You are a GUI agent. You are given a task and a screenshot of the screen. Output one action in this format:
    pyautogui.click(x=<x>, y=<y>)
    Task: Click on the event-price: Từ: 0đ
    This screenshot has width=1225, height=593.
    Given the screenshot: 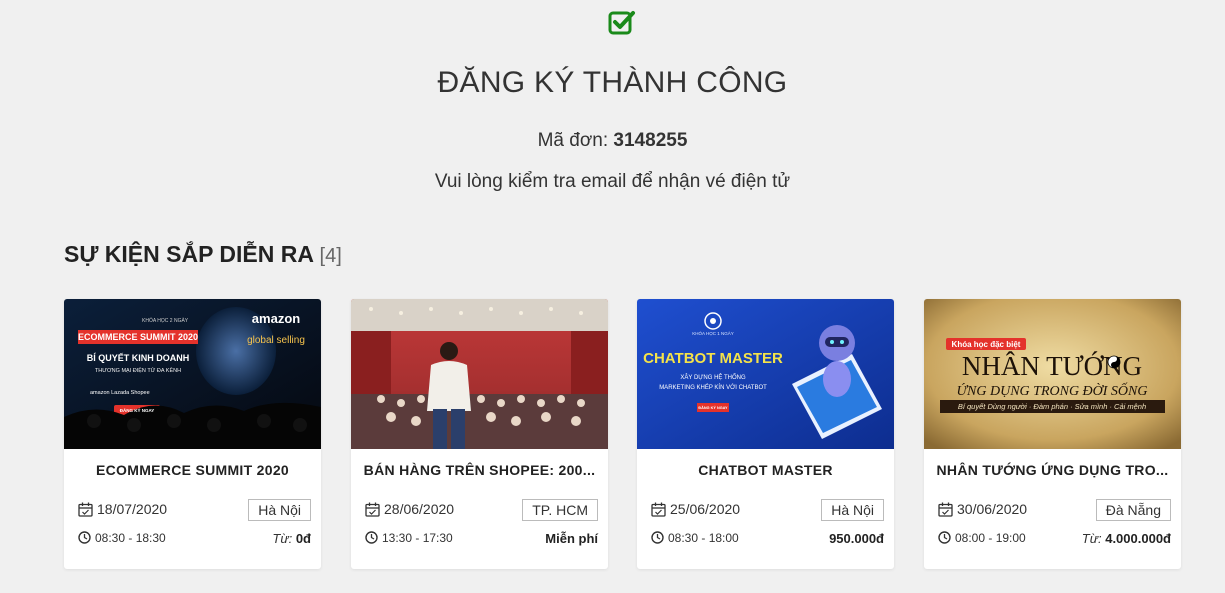 What is the action you would take?
    pyautogui.click(x=291, y=538)
    